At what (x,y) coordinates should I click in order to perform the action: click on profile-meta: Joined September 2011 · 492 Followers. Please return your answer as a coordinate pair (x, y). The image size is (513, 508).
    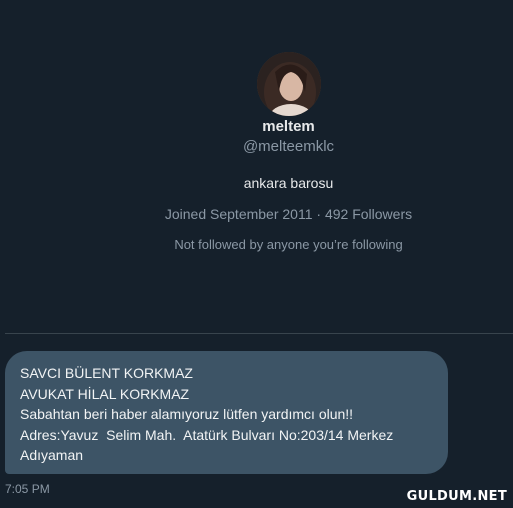
    Looking at the image, I should click on (256, 214).